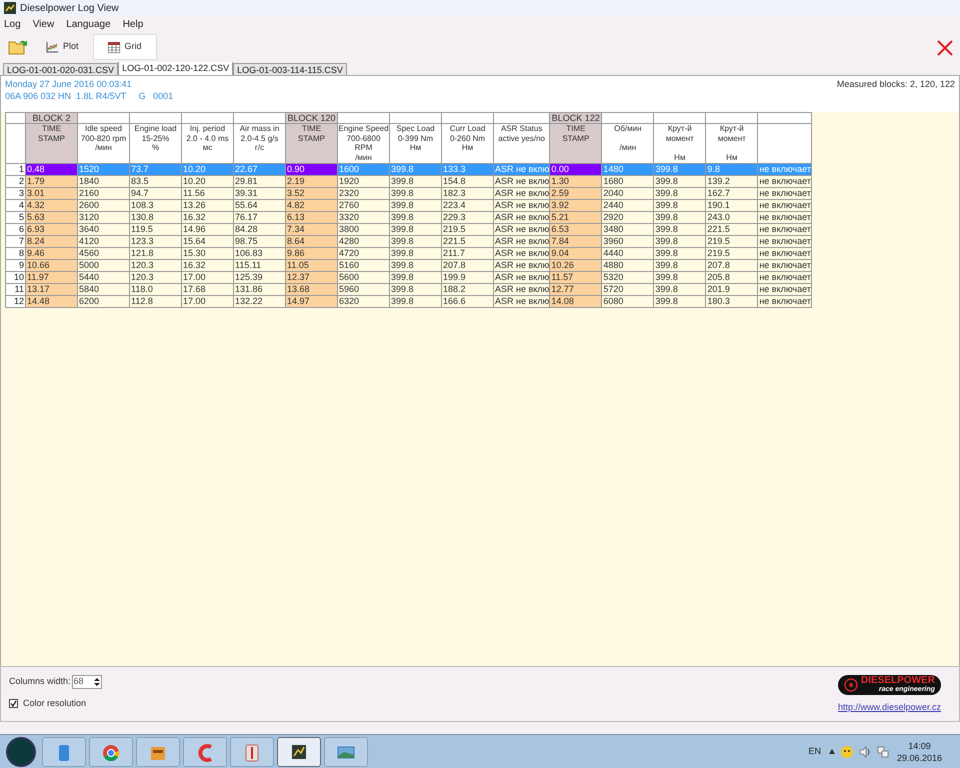 The image size is (960, 768). What do you see at coordinates (62, 47) in the screenshot?
I see `plot-button: Plot` at bounding box center [62, 47].